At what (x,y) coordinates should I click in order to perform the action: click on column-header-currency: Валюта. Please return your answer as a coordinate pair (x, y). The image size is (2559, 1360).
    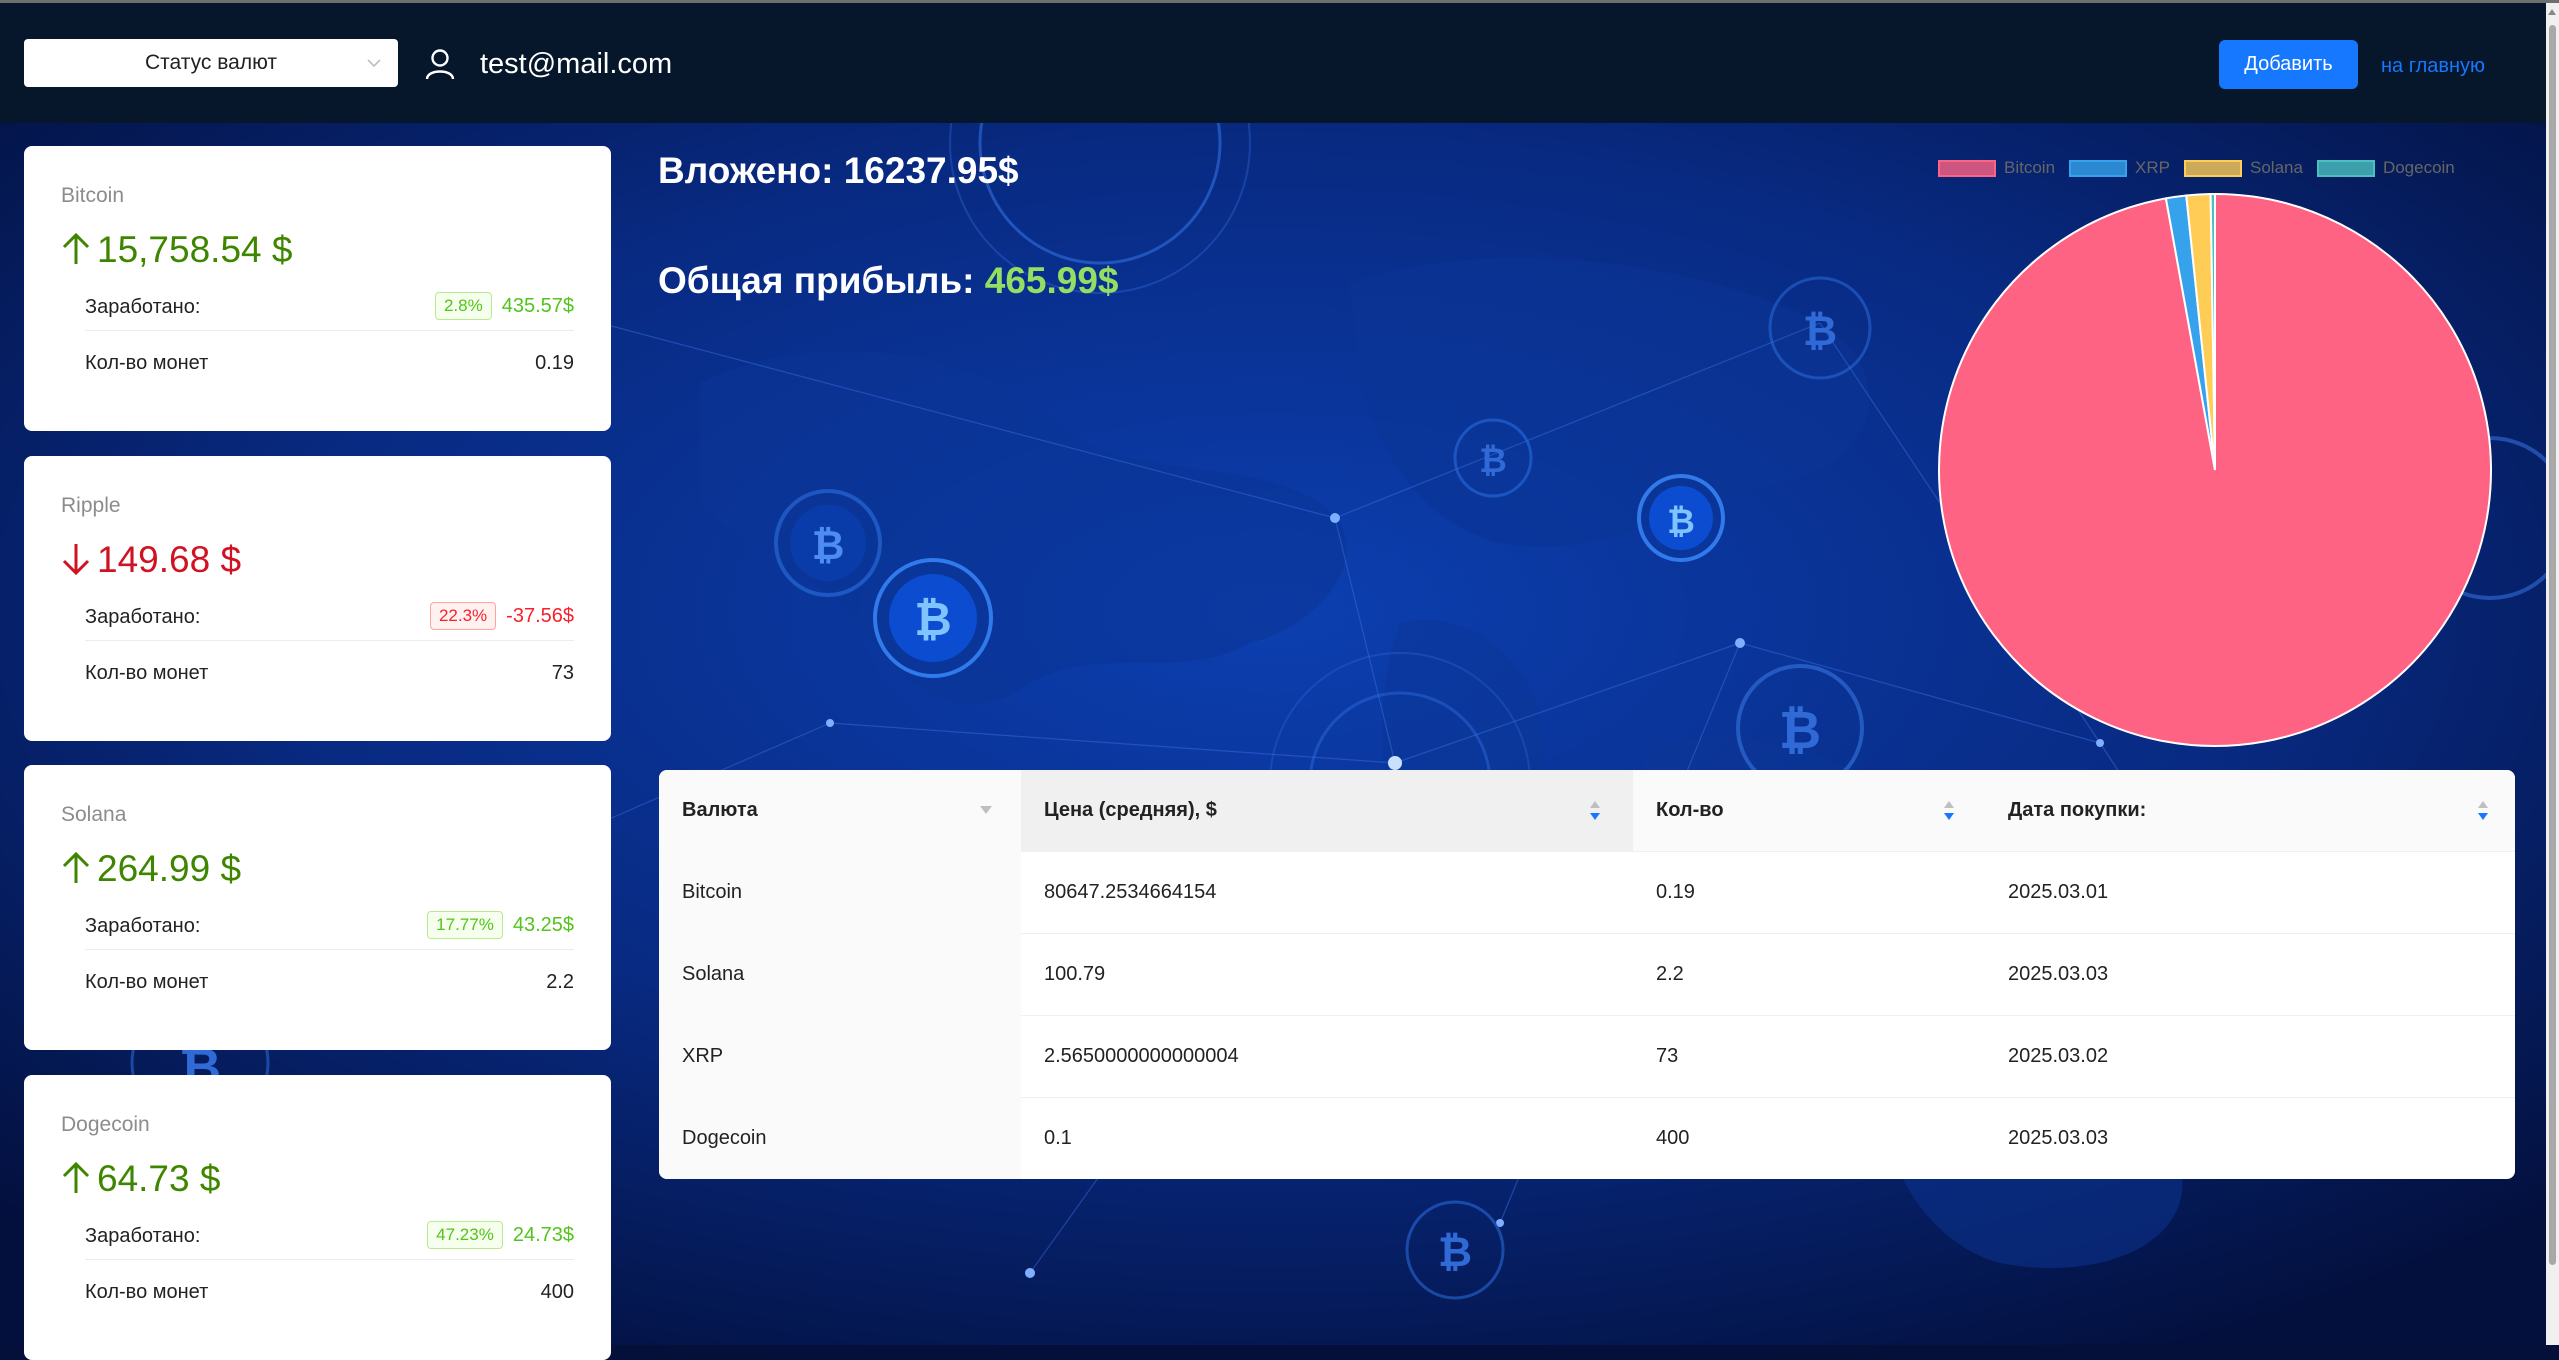
    Looking at the image, I should click on (840, 810).